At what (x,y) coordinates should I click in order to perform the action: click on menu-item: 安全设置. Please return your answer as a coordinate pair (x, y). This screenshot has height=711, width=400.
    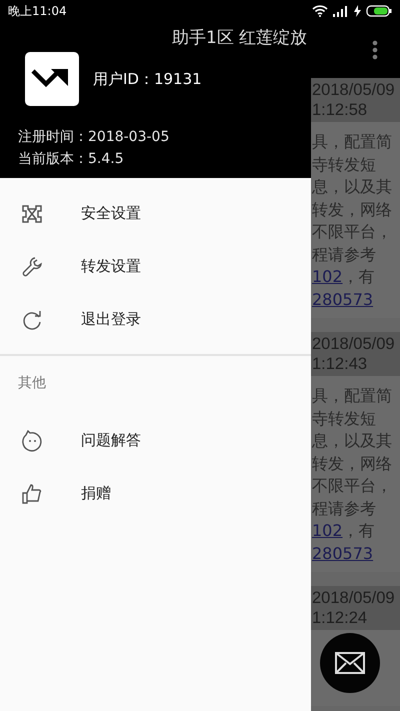
    Looking at the image, I should click on (155, 213).